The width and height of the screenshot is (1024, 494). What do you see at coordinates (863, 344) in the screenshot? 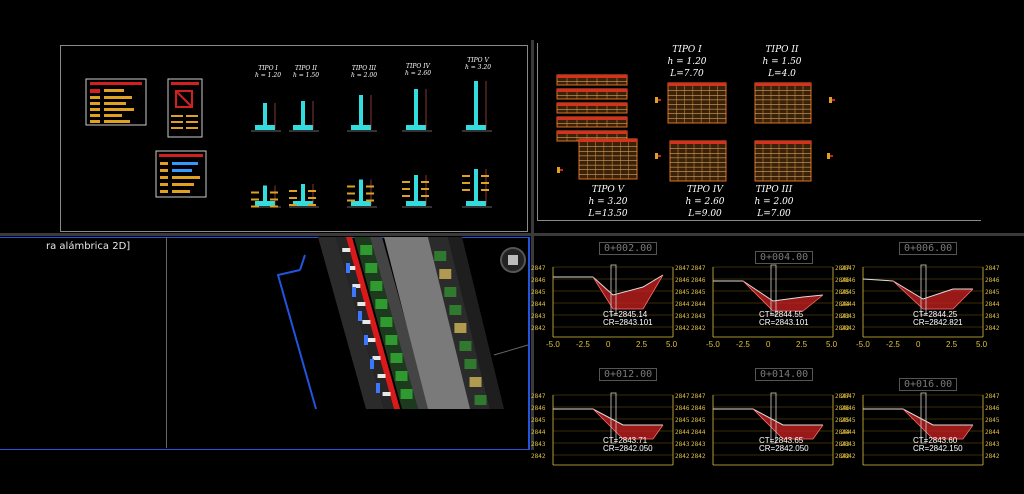
I see `section-x-tick: -5.0` at bounding box center [863, 344].